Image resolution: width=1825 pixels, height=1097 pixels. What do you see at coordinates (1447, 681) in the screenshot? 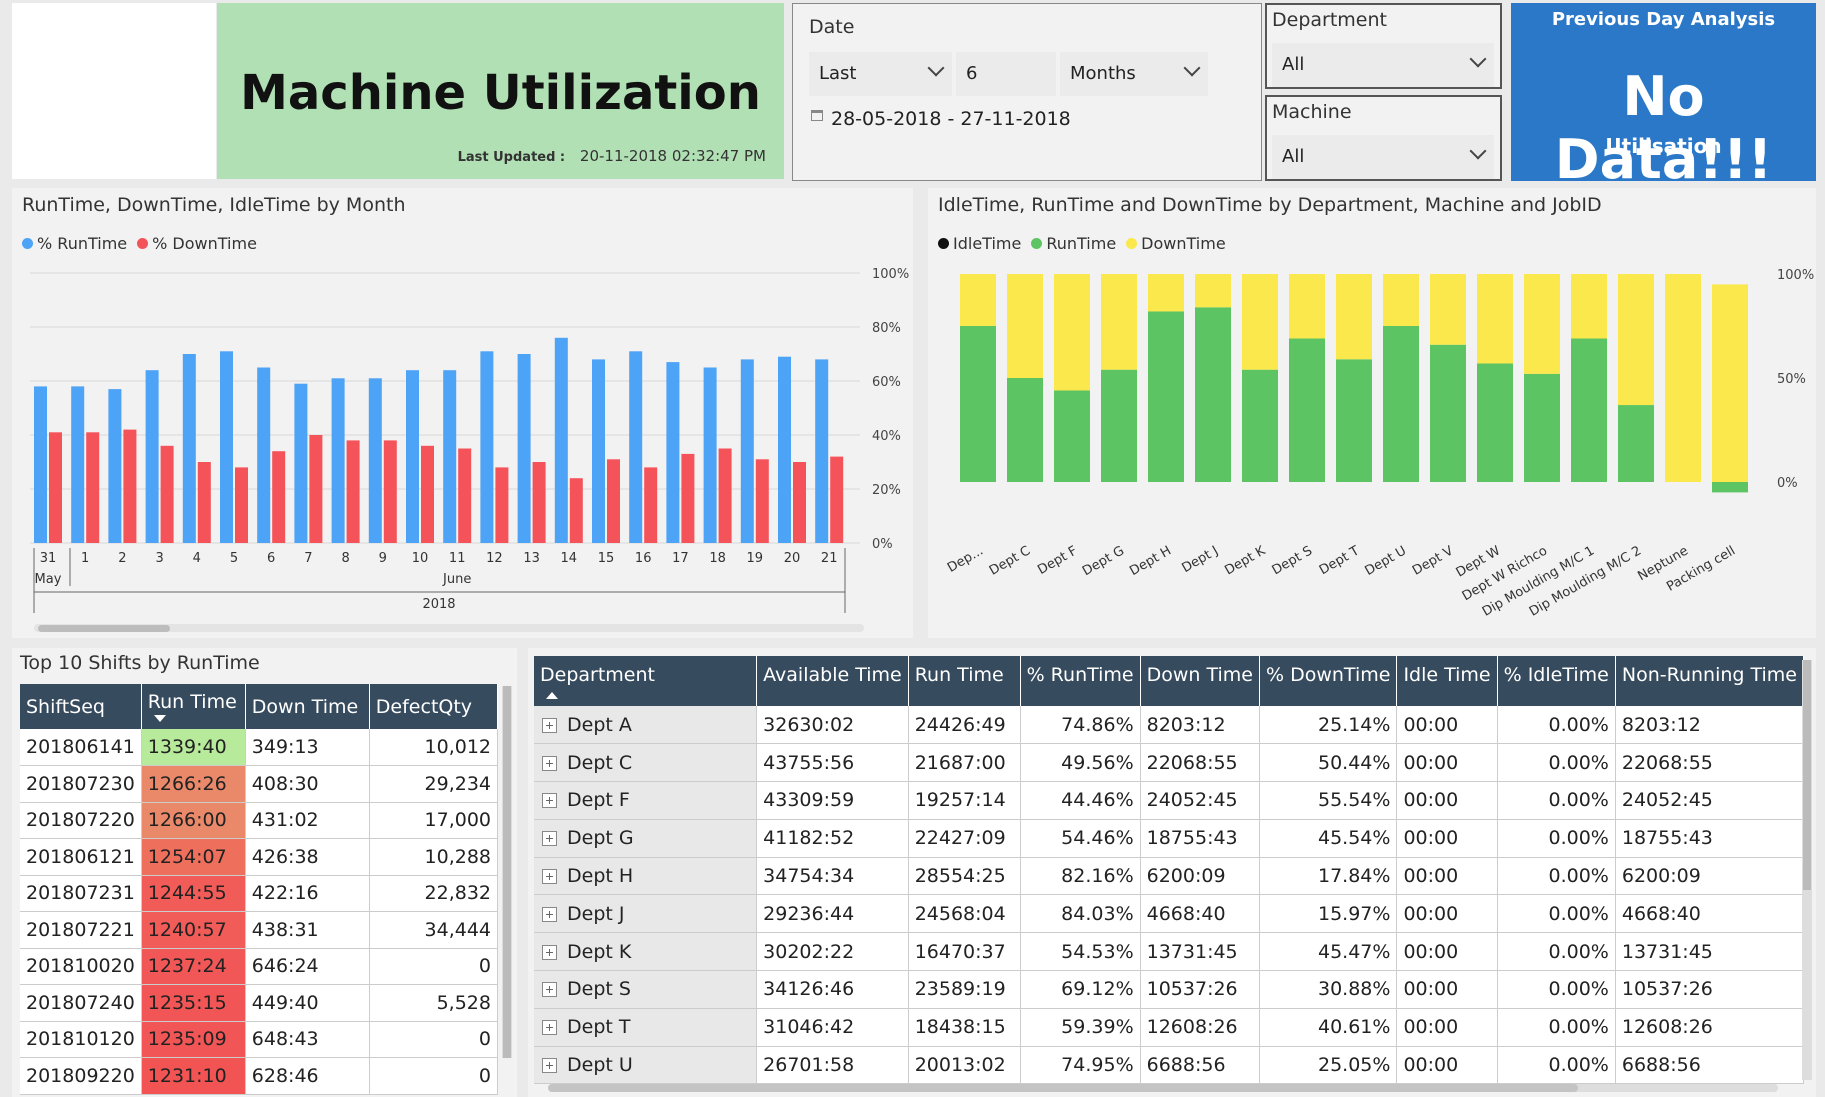
I see `column-header-idle-time: Idle Time` at bounding box center [1447, 681].